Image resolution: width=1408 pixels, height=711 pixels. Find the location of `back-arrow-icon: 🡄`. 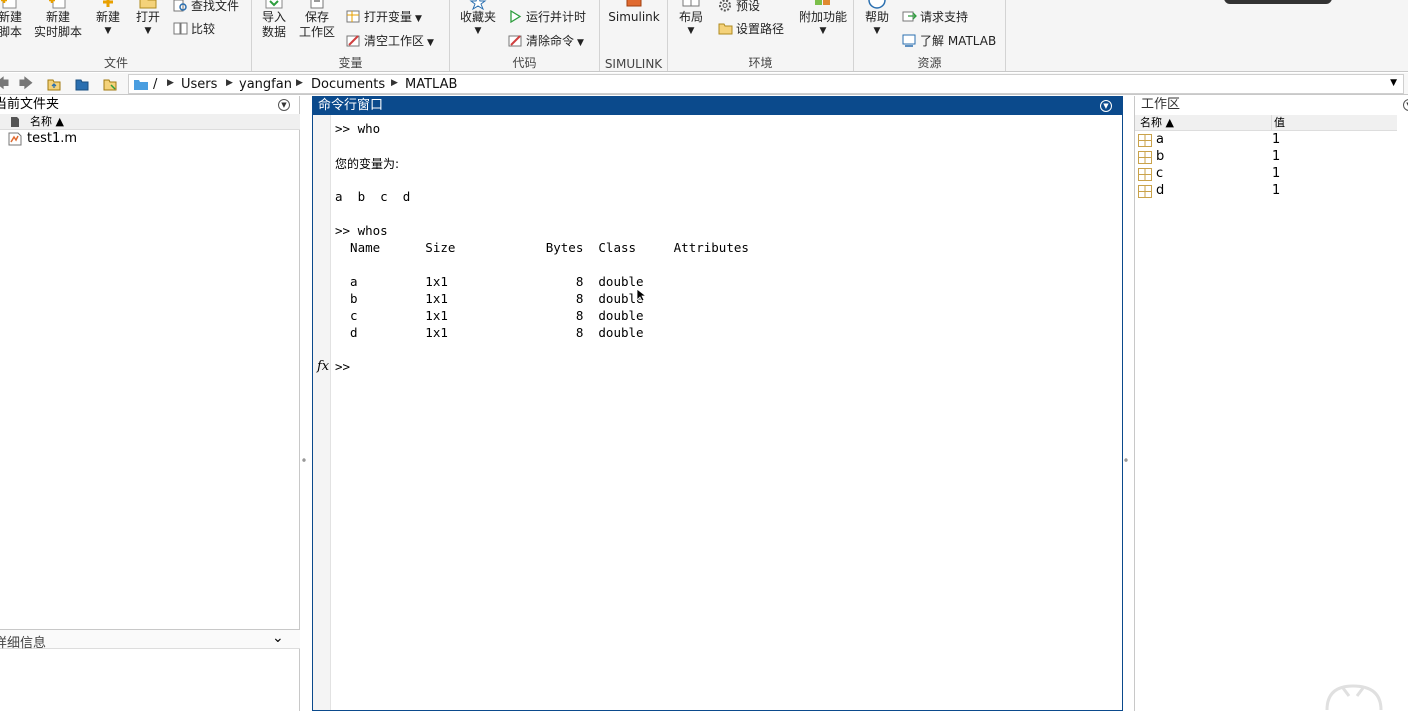

back-arrow-icon: 🡄 is located at coordinates (5, 84).